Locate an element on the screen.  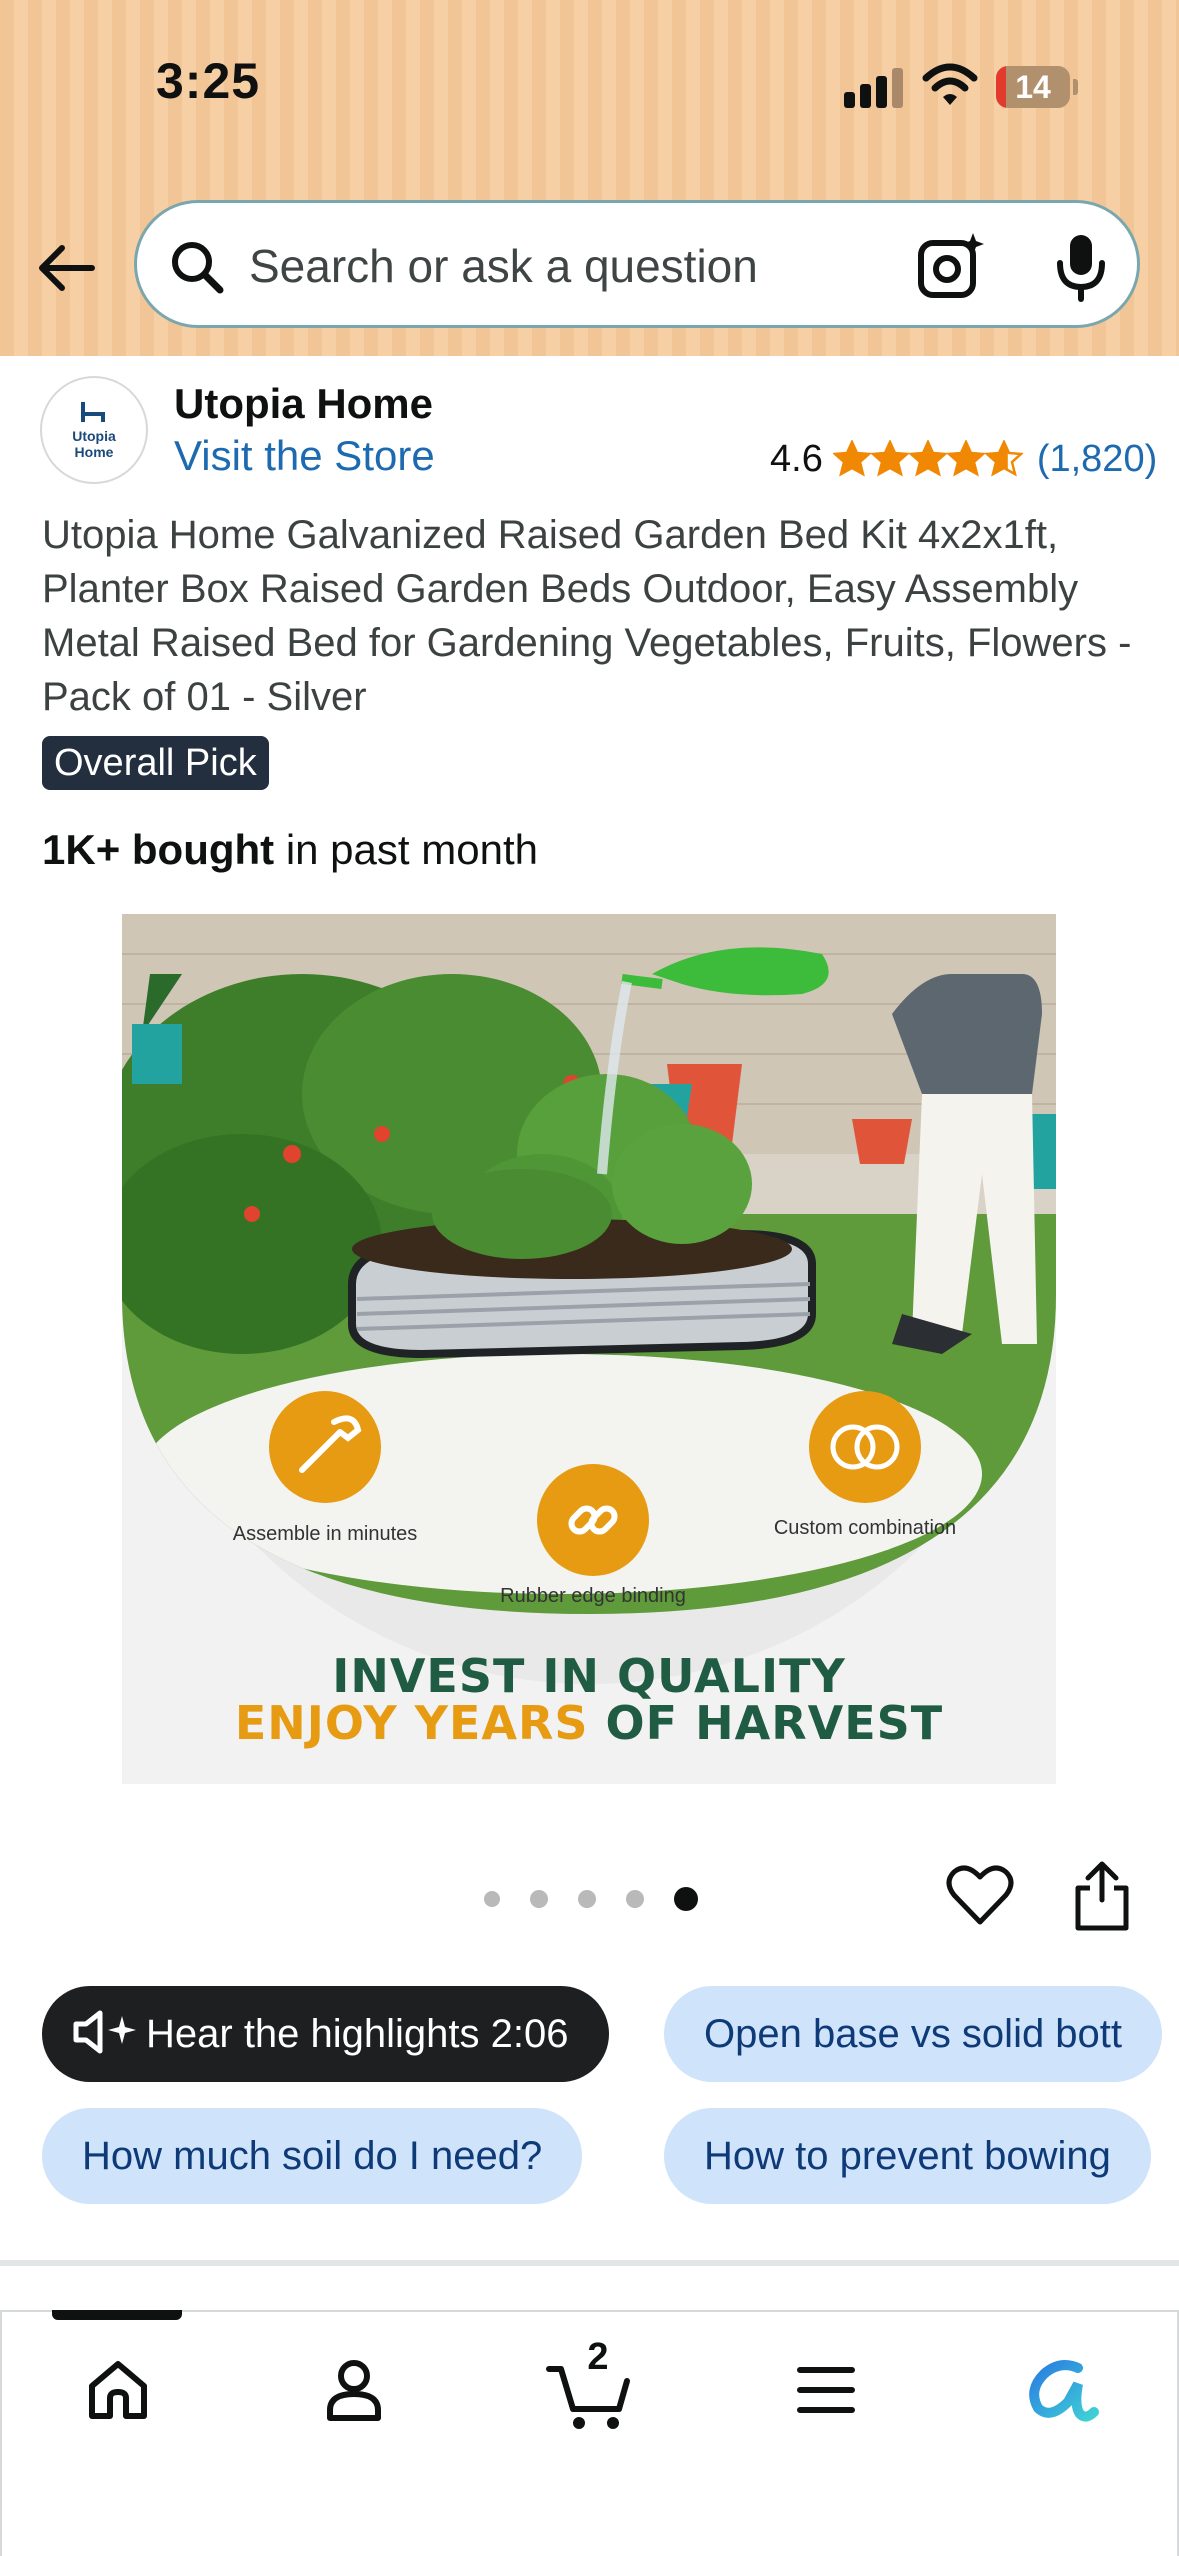
account-icon is located at coordinates (354, 2390).